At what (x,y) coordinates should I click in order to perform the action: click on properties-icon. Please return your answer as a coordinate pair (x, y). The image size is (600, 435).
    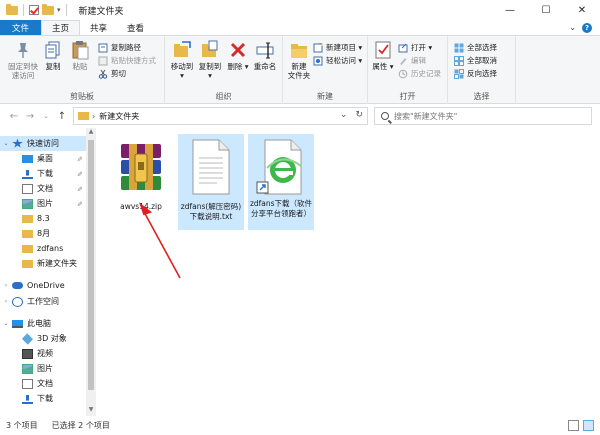
    Looking at the image, I should click on (34, 10).